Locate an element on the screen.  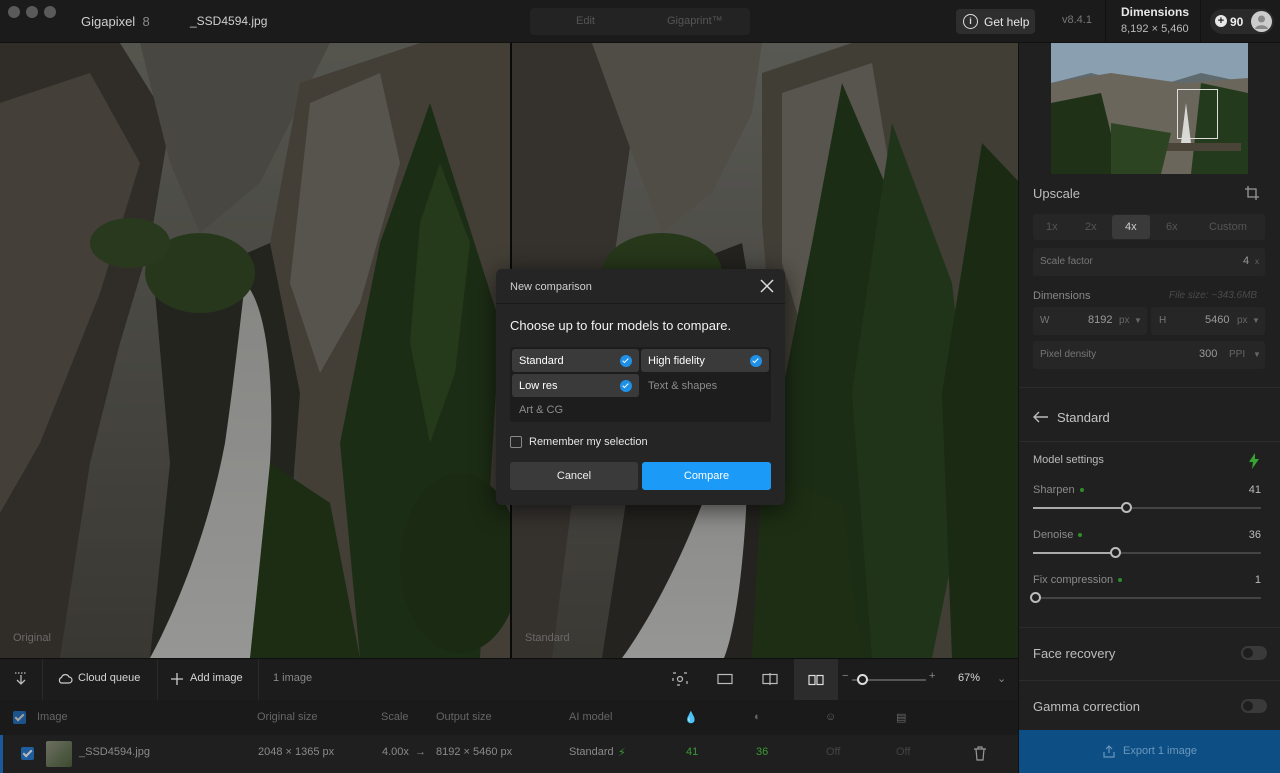
zoom-out-icon: − is located at coordinates (845, 676).